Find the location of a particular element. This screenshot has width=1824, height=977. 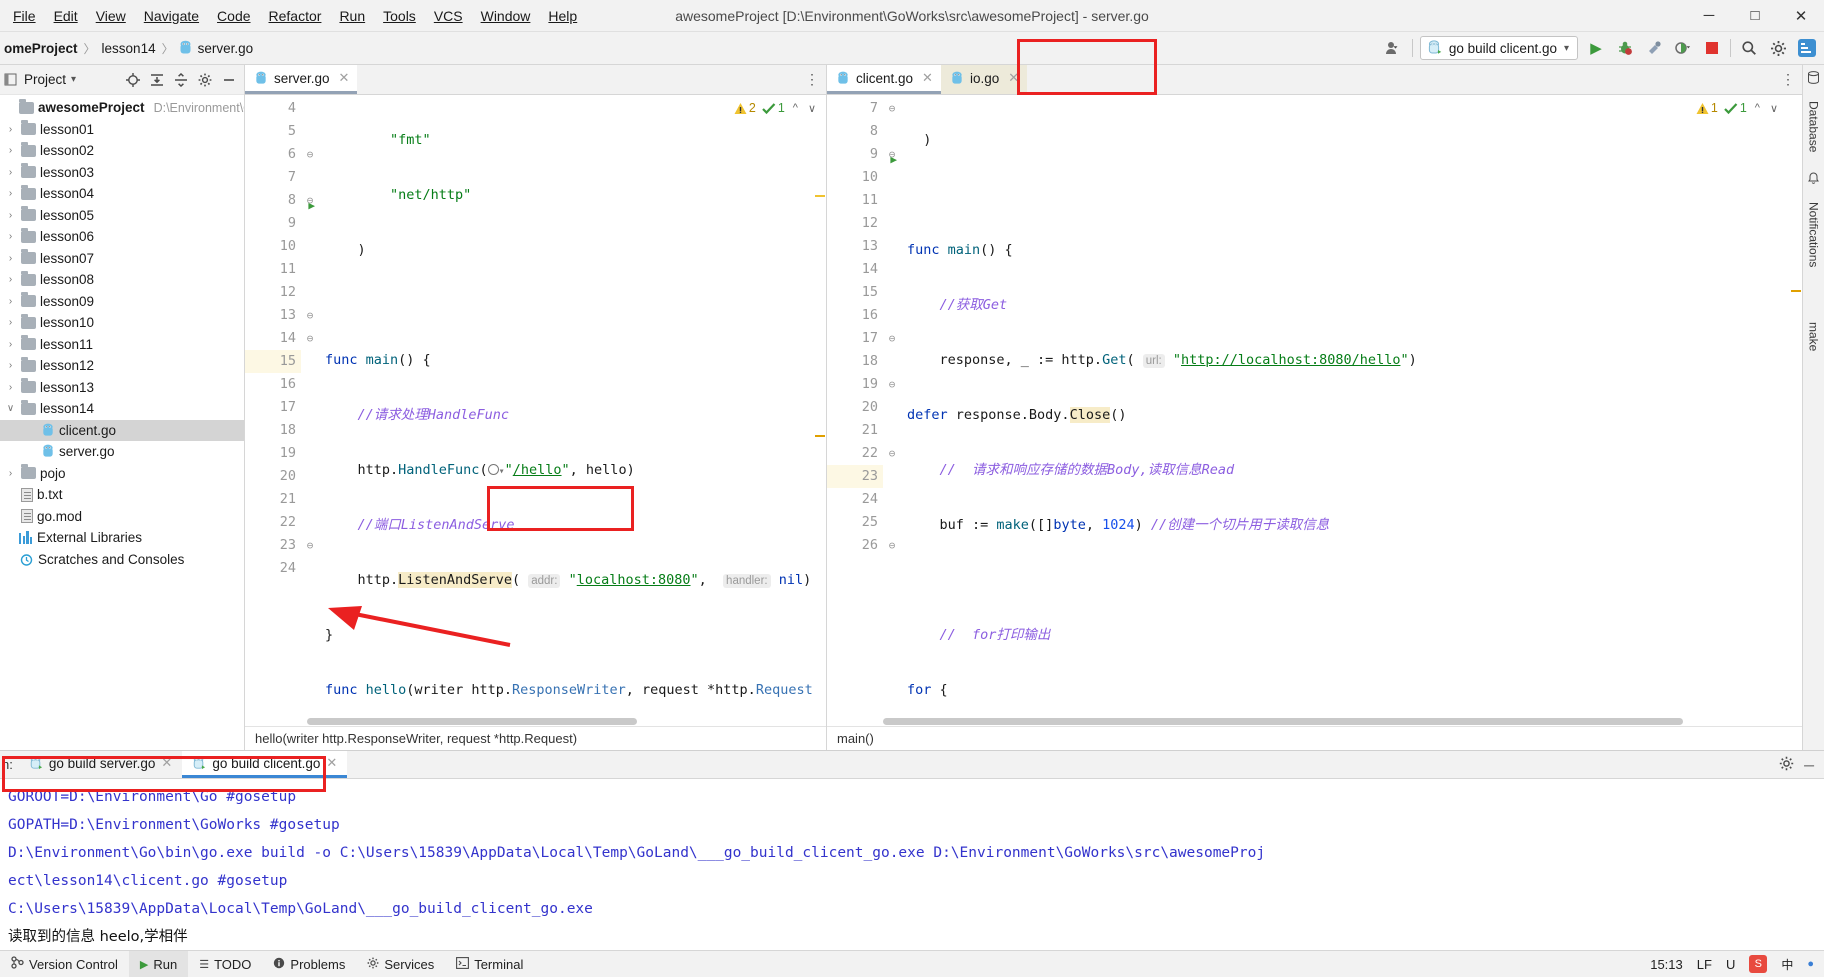

collapse-all-icon is located at coordinates (181, 80).